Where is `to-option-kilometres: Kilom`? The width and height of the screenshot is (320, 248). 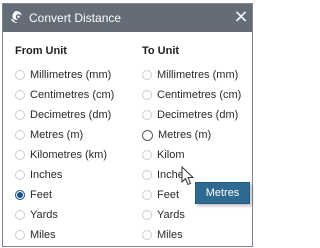 to-option-kilometres: Kilom is located at coordinates (163, 155).